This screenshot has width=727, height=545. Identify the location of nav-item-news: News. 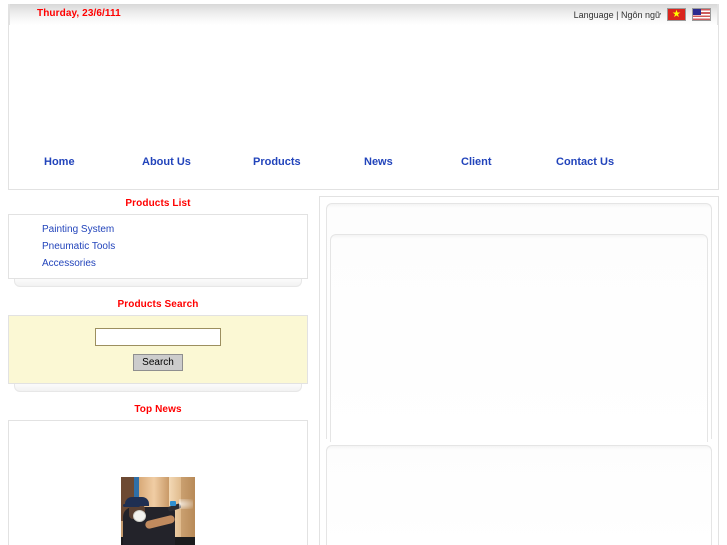
(378, 162).